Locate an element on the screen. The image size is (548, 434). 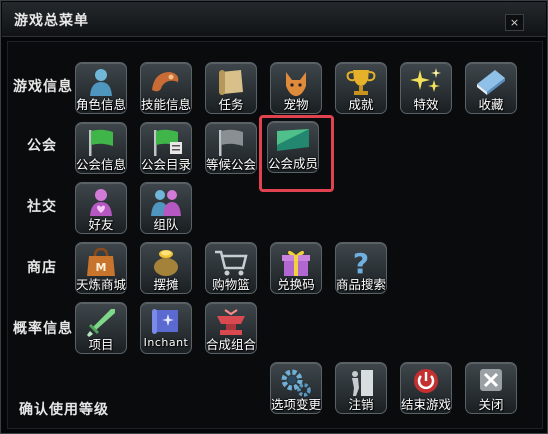
section-label-social: 社交 is located at coordinates (42, 207).